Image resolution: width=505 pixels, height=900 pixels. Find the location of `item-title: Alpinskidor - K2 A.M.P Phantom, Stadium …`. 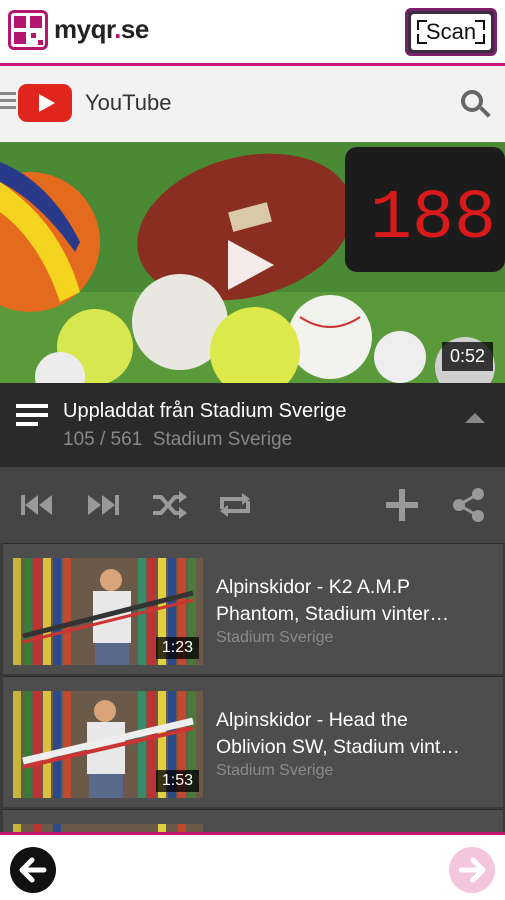

item-title: Alpinskidor - K2 A.M.P Phantom, Stadium … is located at coordinates (356, 601).